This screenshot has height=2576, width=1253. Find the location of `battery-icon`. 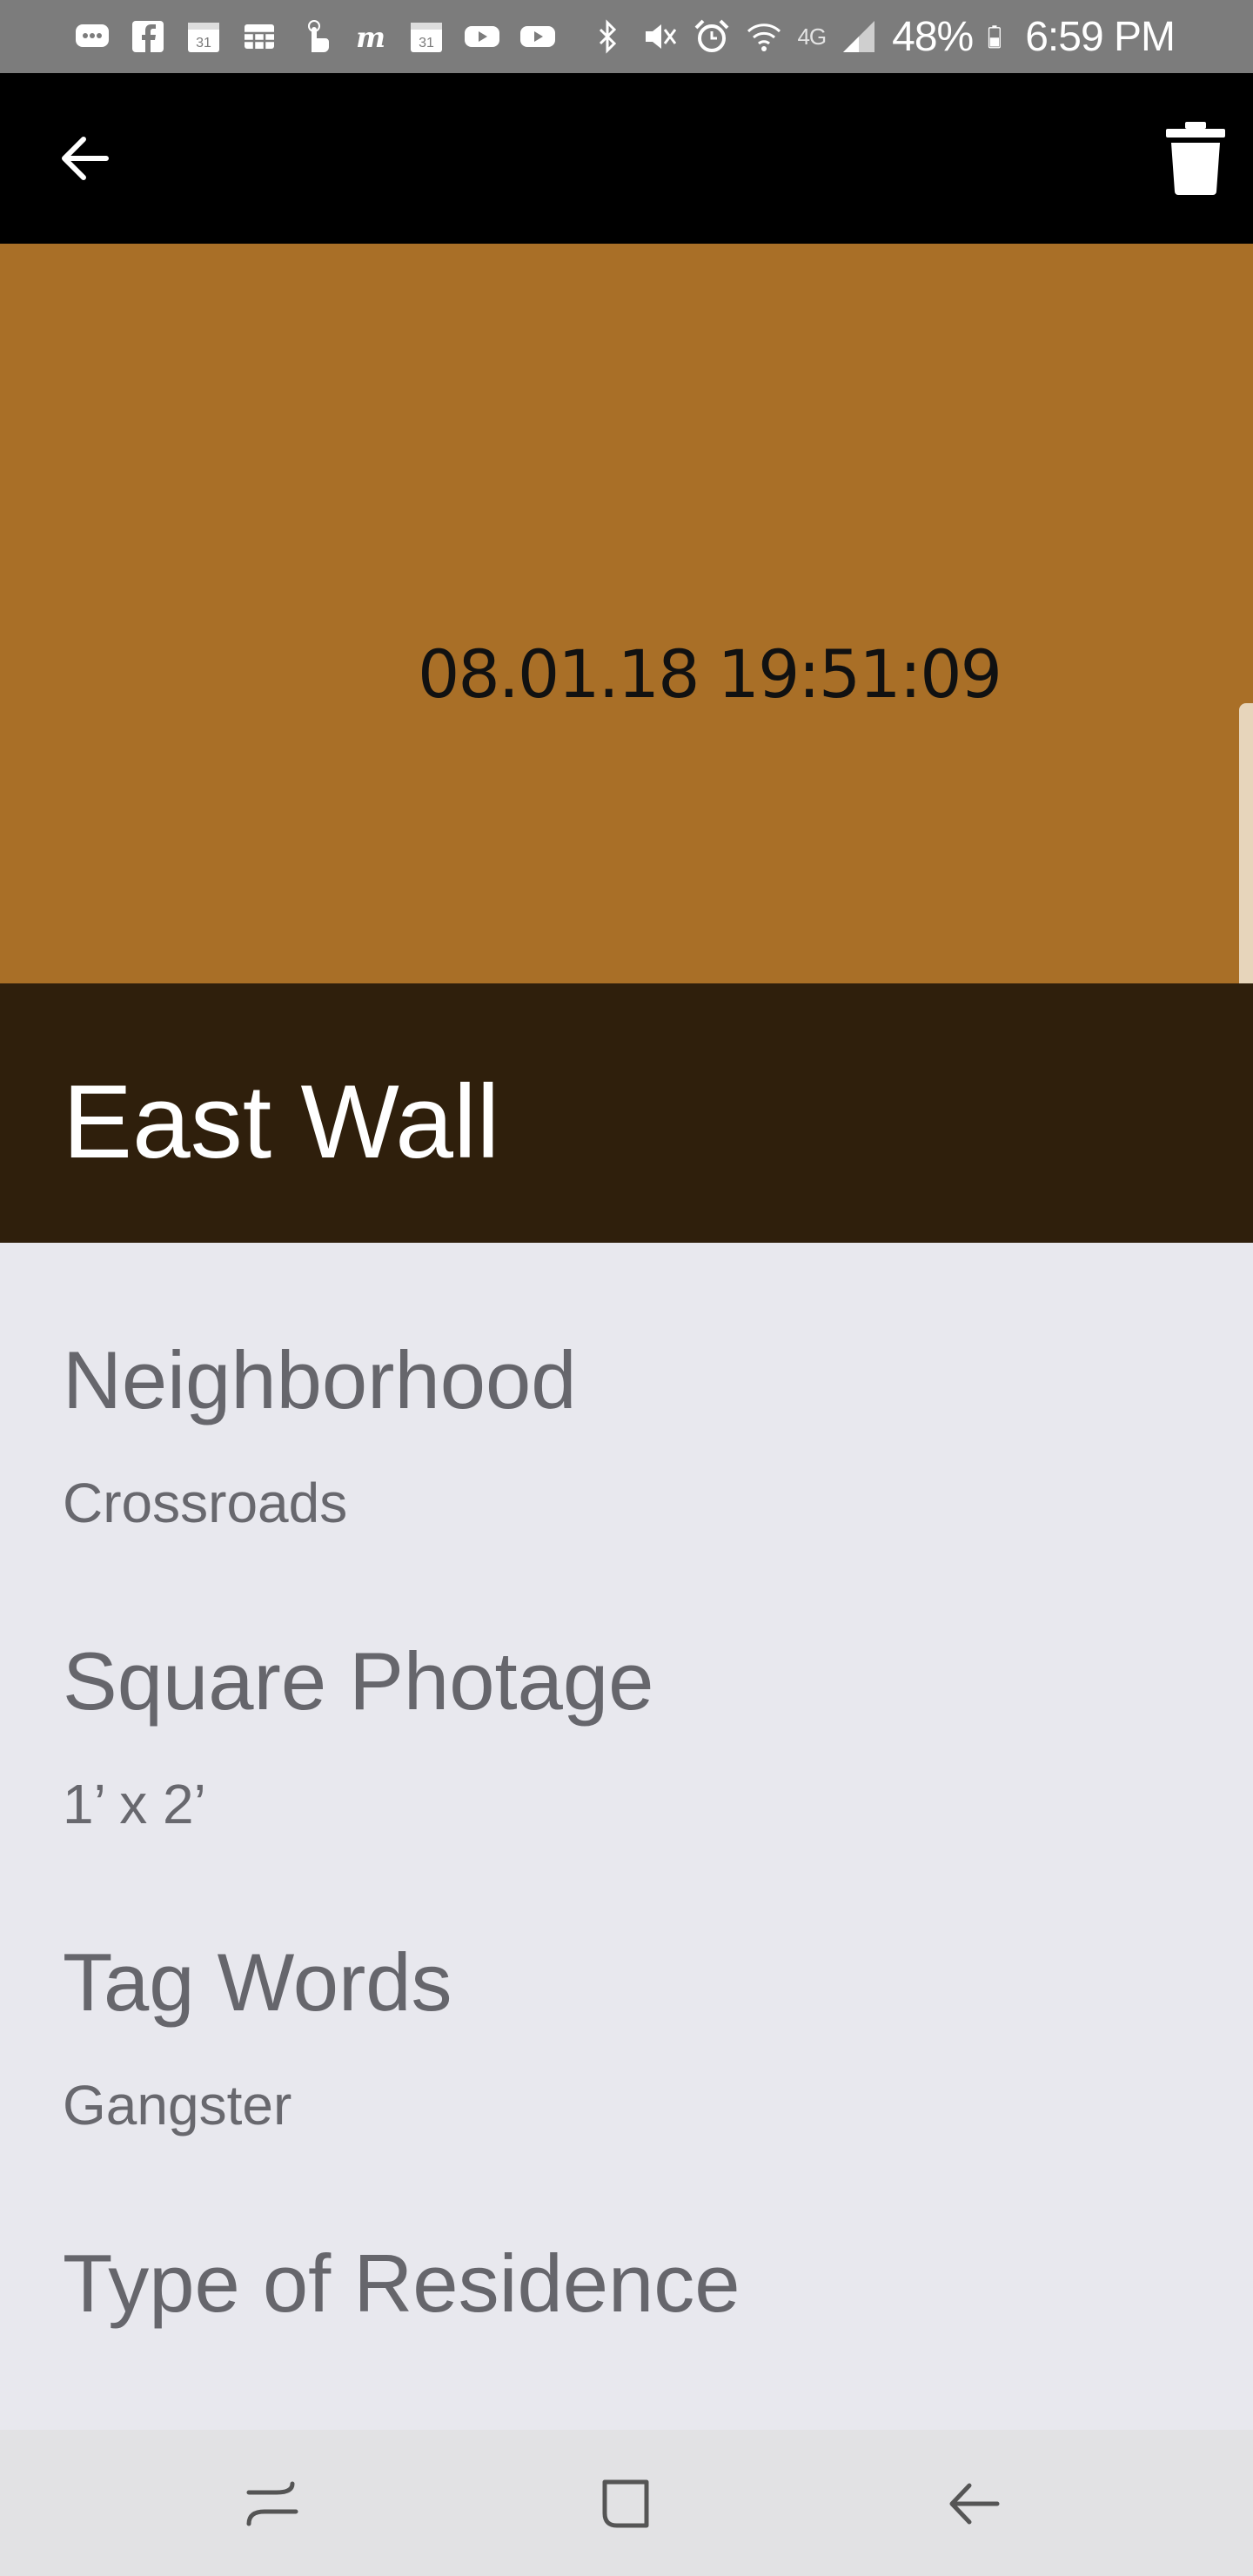

battery-icon is located at coordinates (995, 37).